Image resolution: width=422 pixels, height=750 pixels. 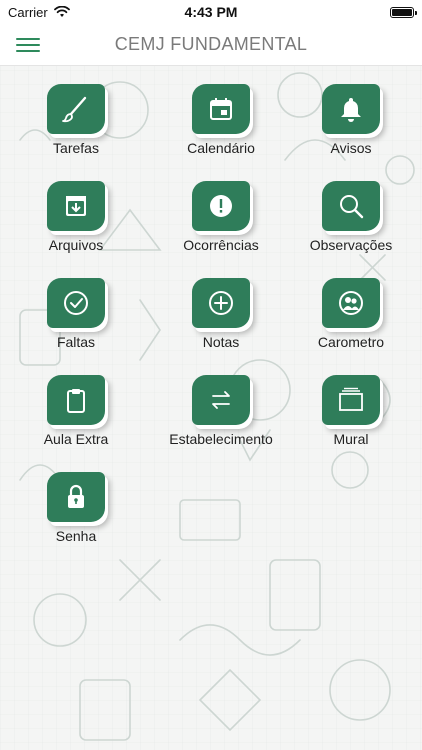 What do you see at coordinates (61, 11) in the screenshot?
I see `wifi-icon` at bounding box center [61, 11].